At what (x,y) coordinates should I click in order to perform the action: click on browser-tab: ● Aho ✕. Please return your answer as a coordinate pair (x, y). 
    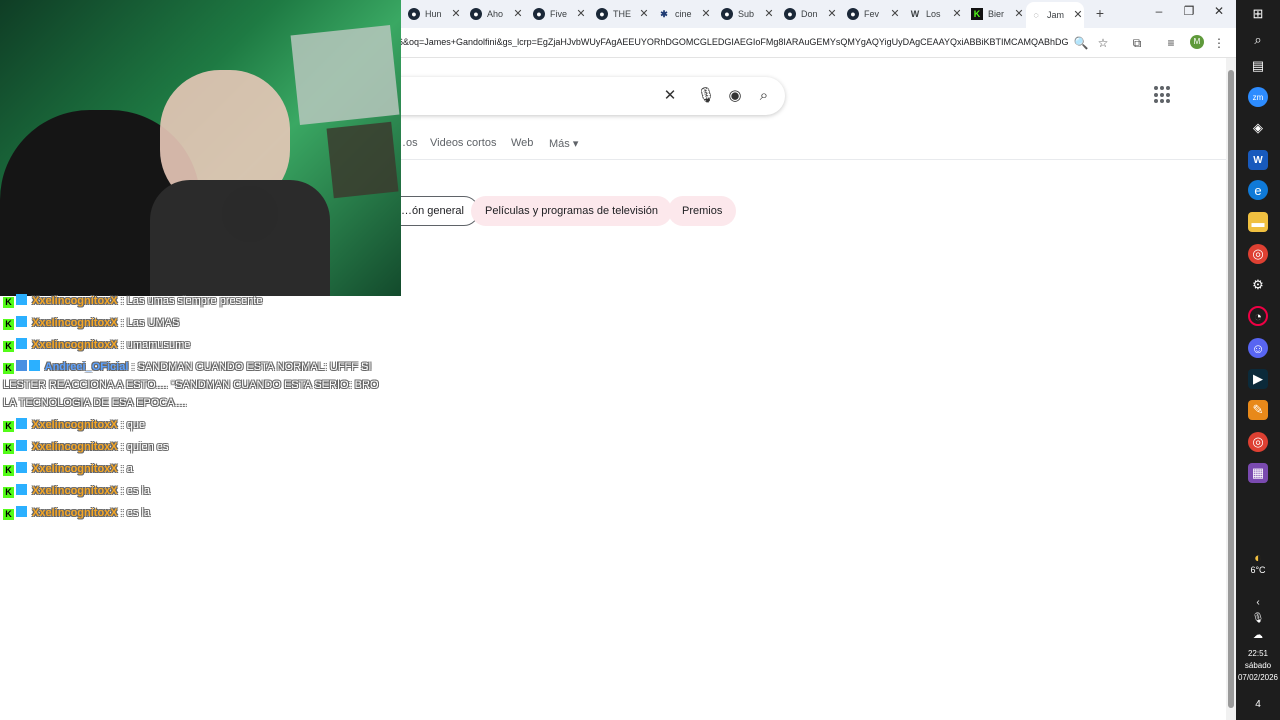
    Looking at the image, I should click on (497, 14).